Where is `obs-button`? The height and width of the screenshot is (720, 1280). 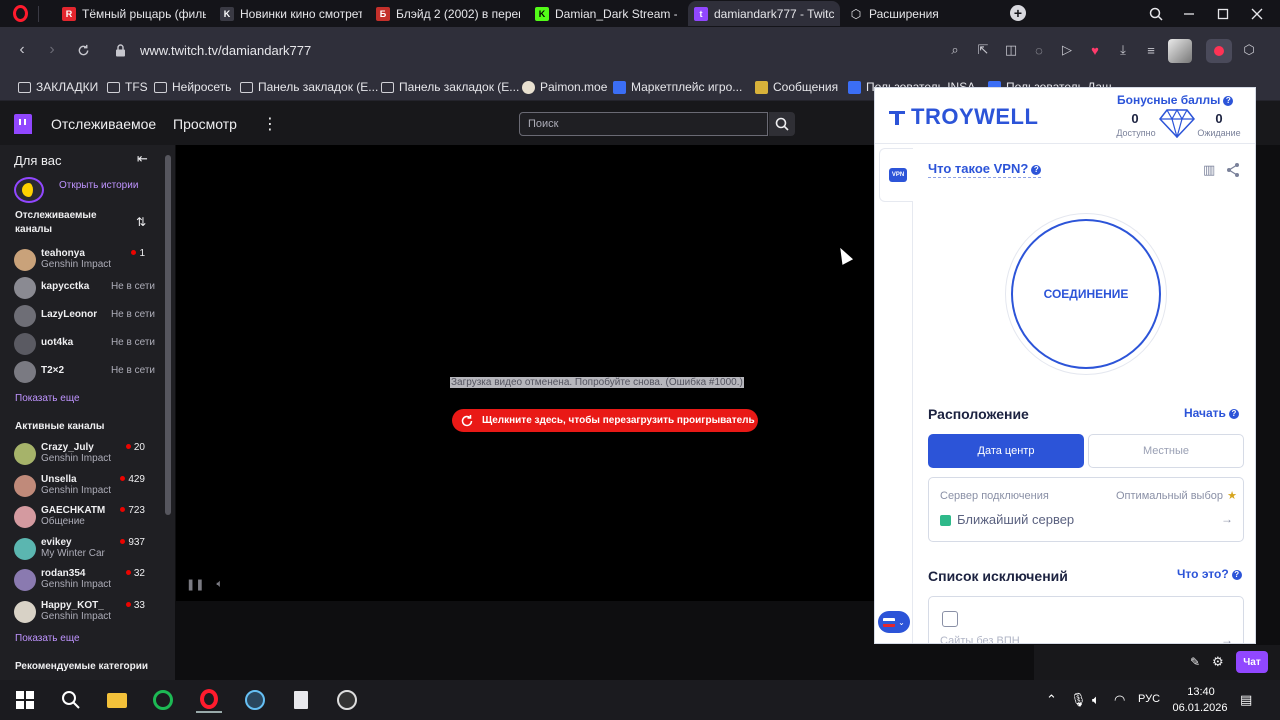 obs-button is located at coordinates (347, 700).